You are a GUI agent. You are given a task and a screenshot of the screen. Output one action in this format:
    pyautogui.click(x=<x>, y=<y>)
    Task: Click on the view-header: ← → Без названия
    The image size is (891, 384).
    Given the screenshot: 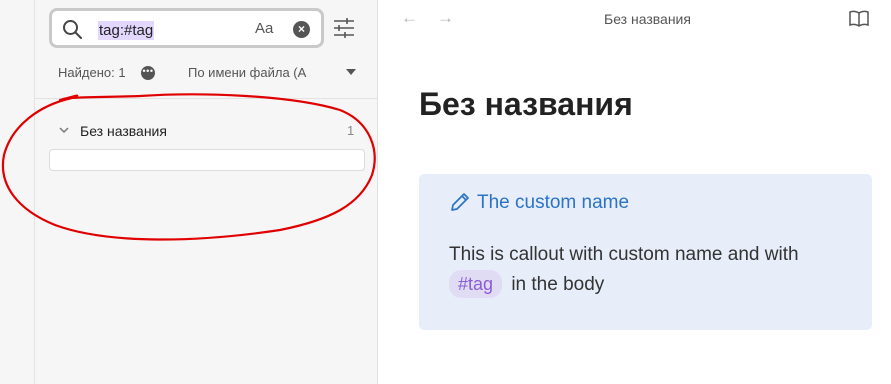 What is the action you would take?
    pyautogui.click(x=635, y=19)
    